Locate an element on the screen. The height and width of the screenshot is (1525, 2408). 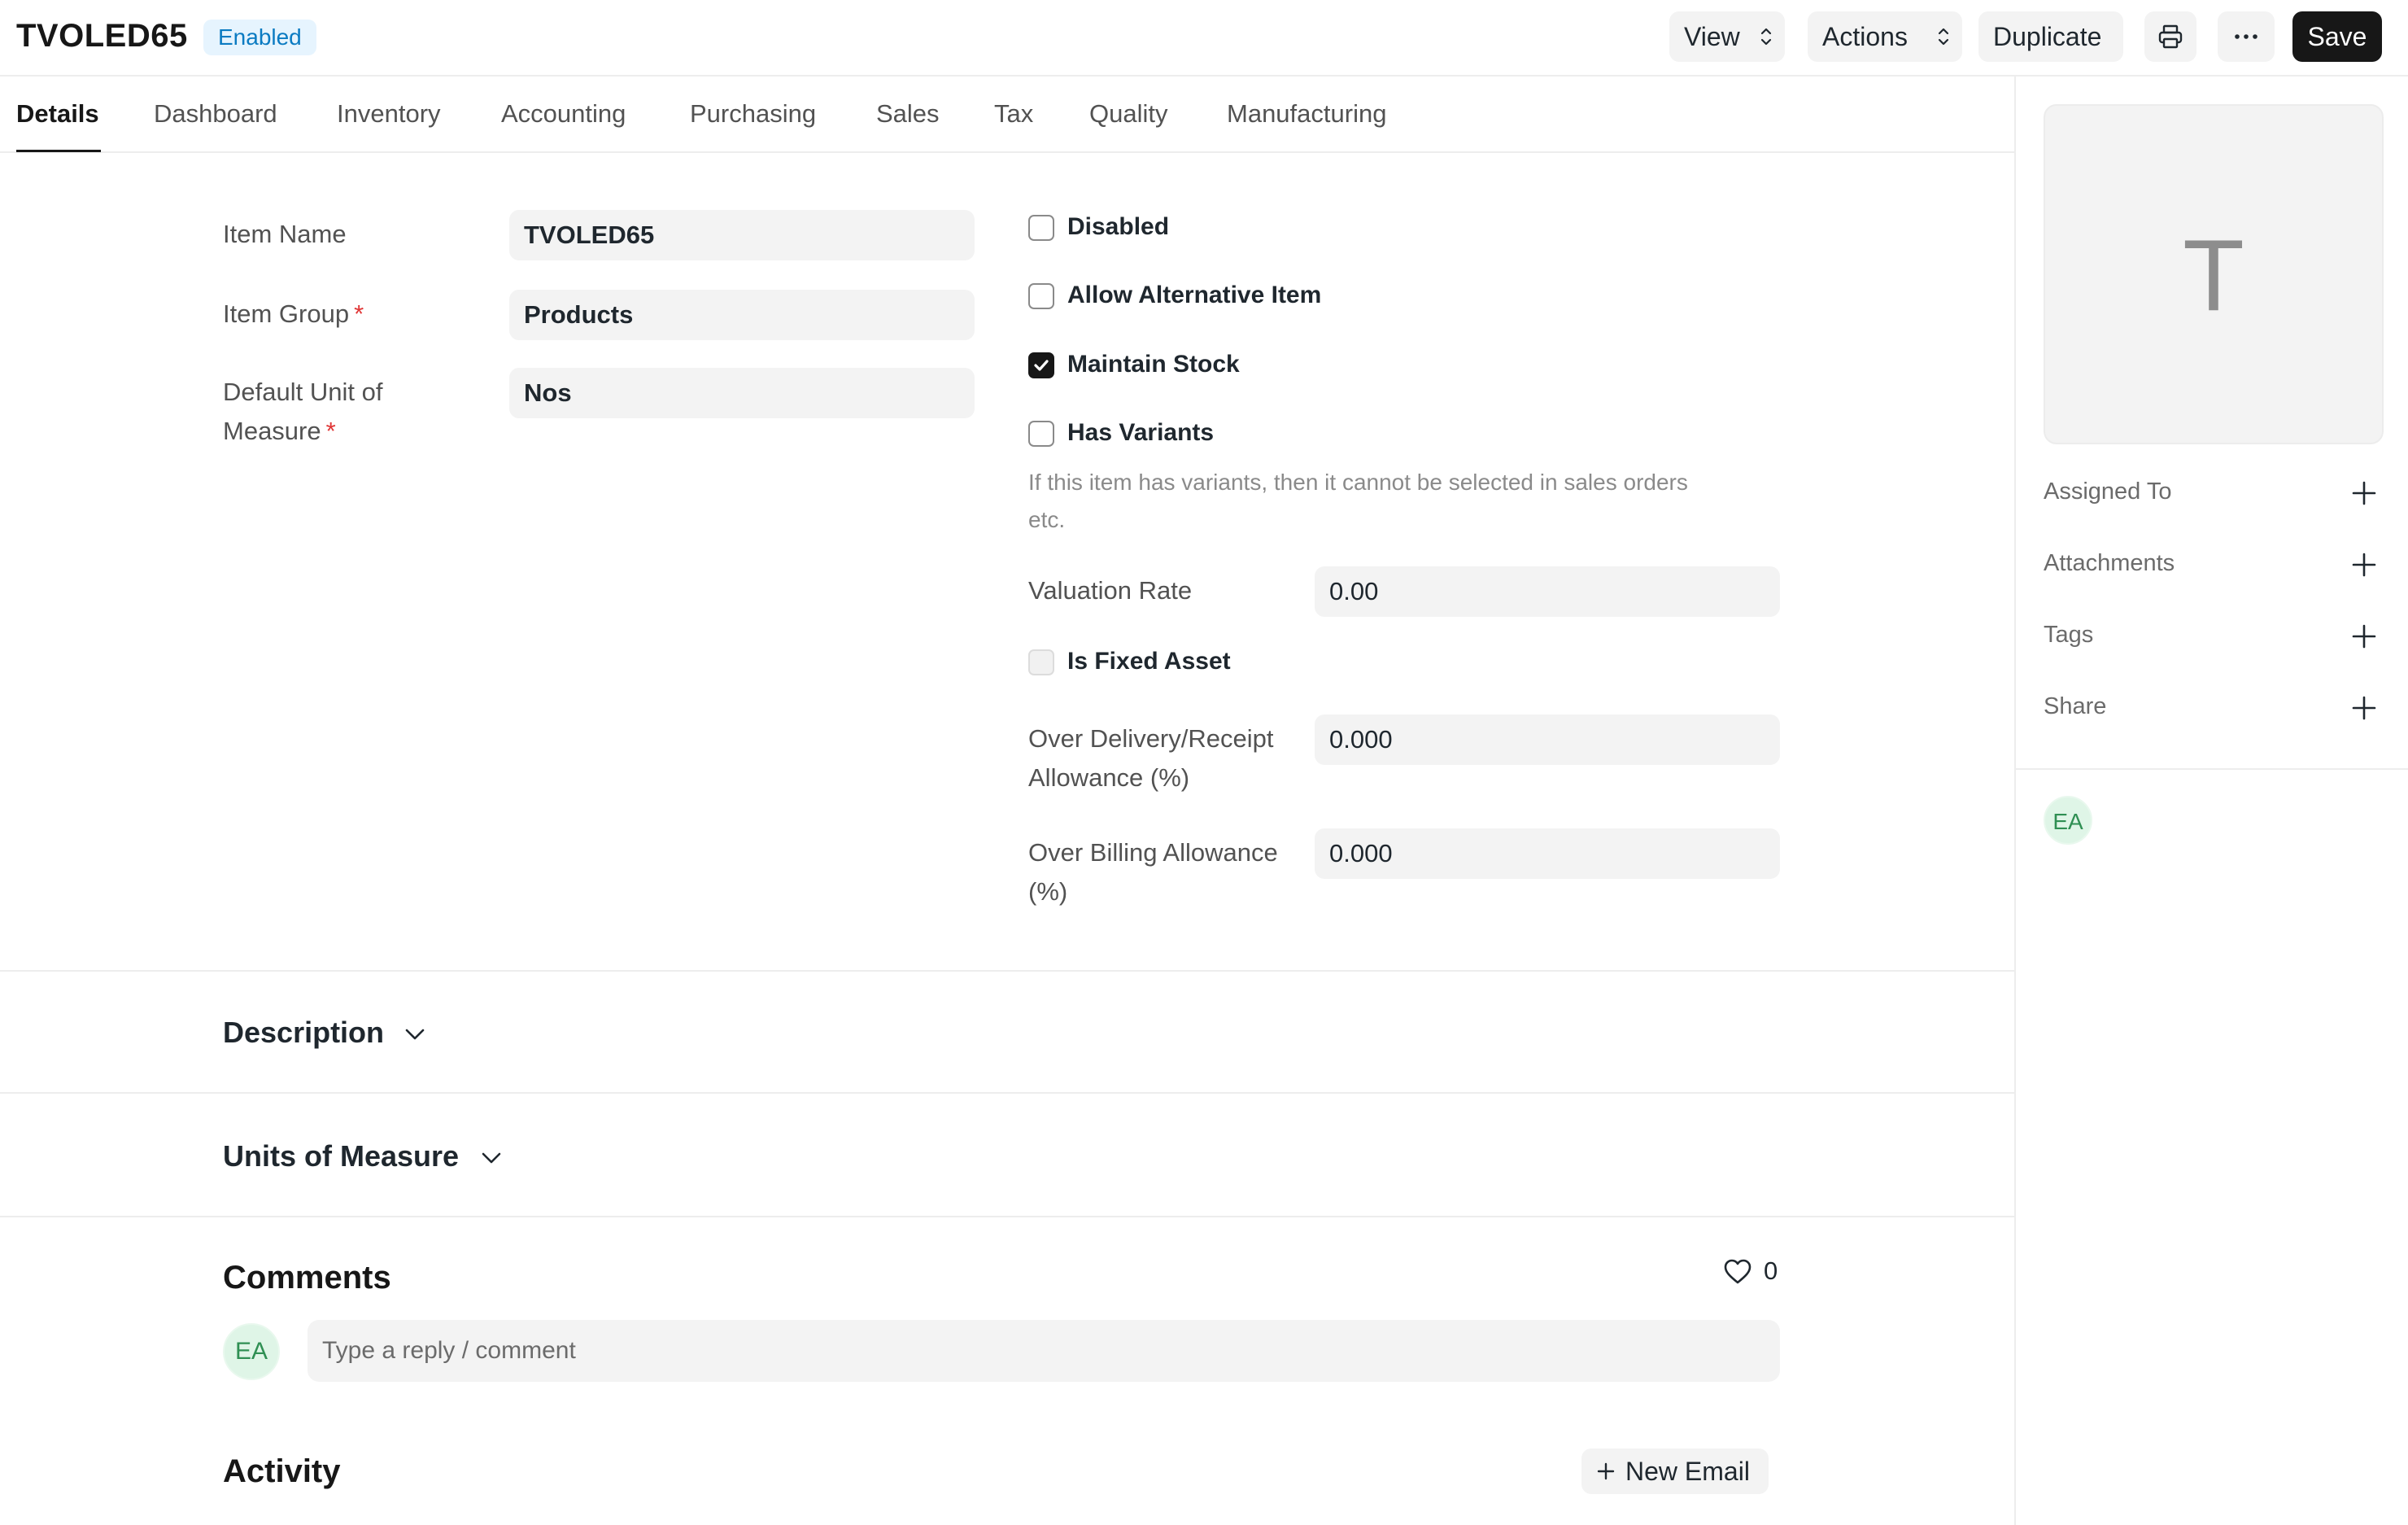
over-billing-allowance-input: 0.000 is located at coordinates (1548, 853).